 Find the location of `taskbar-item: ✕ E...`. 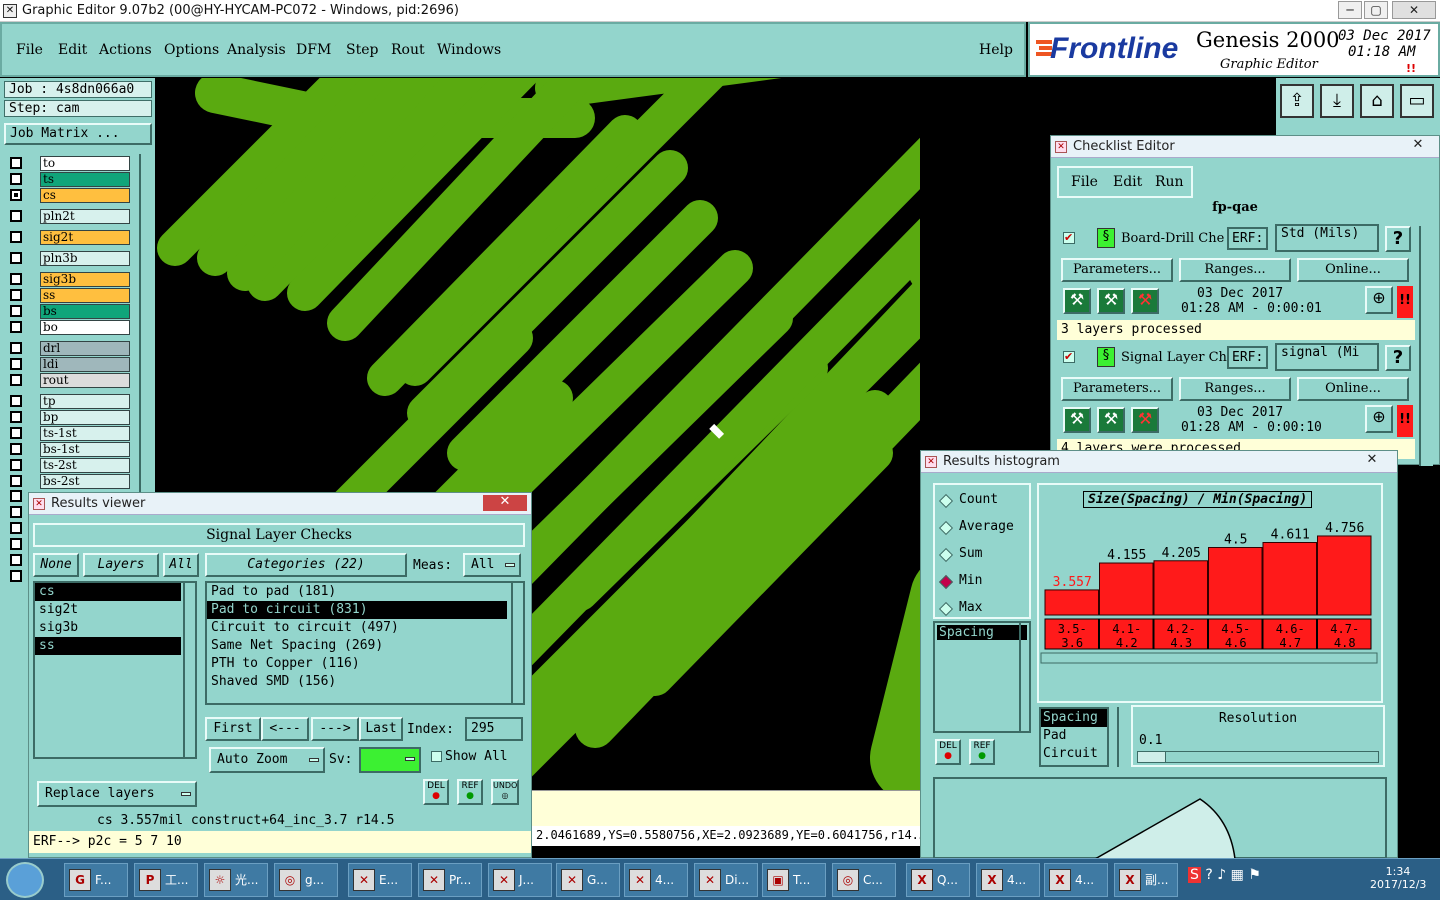

taskbar-item: ✕ E... is located at coordinates (380, 880).